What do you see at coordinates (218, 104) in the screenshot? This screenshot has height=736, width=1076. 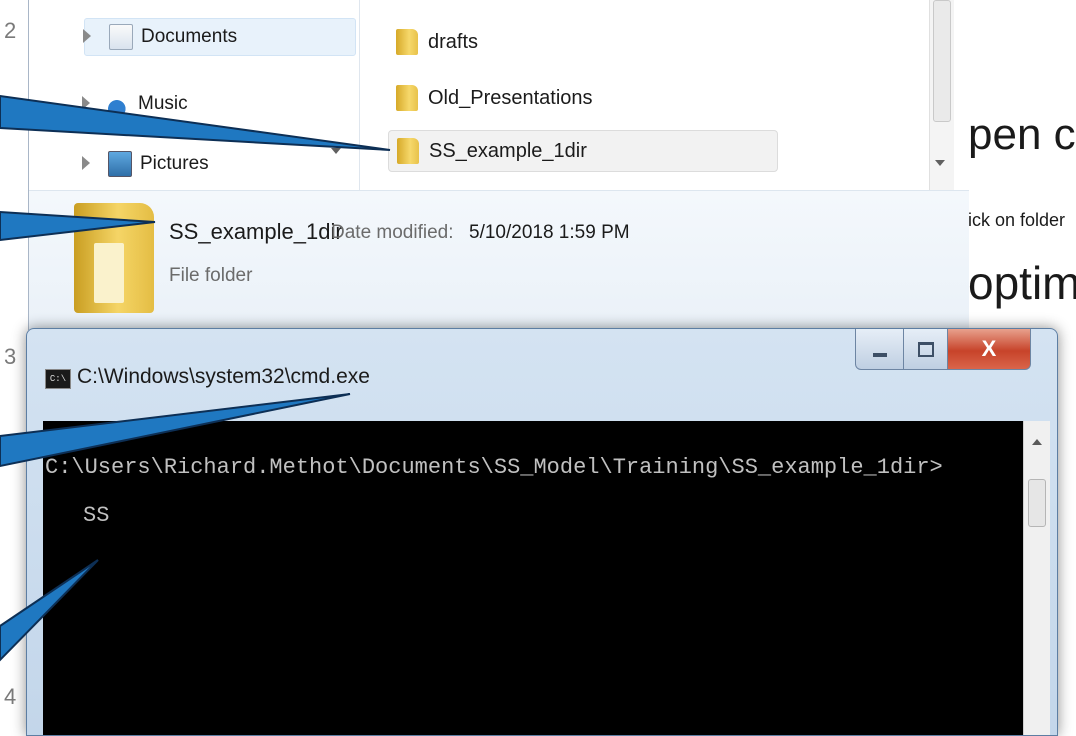 I see `nav-item-music: Music` at bounding box center [218, 104].